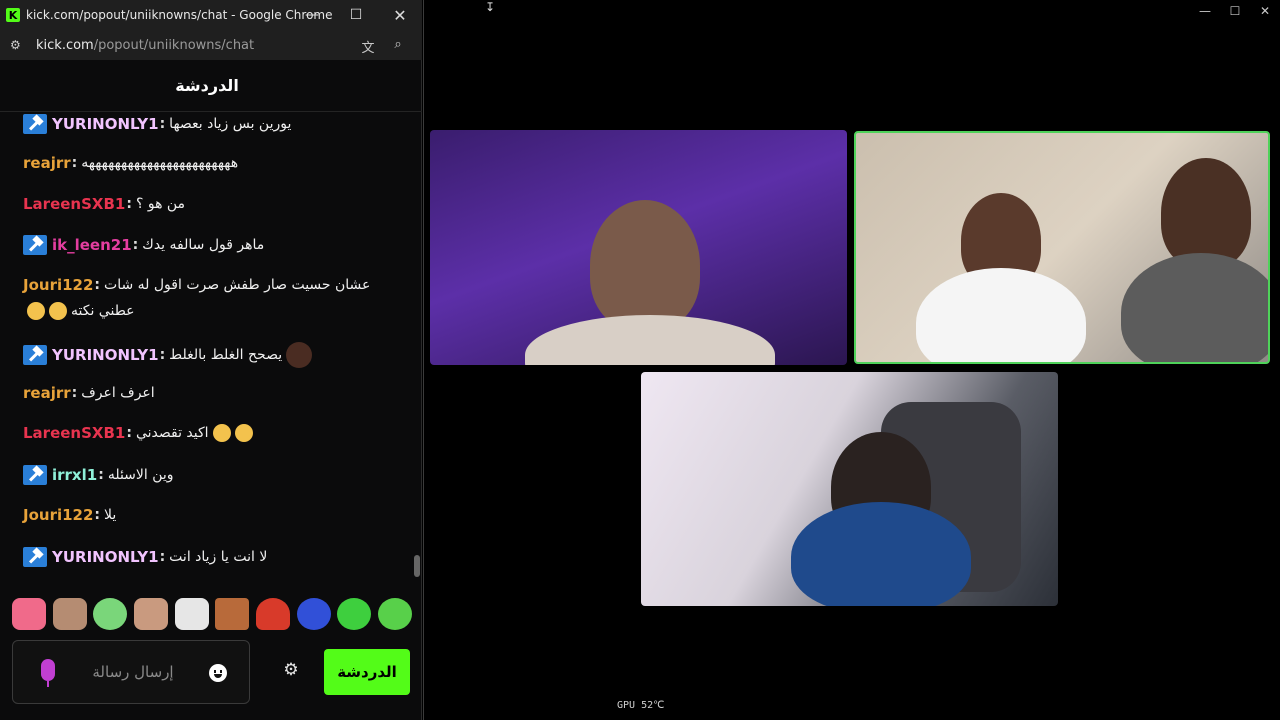 Image resolution: width=1280 pixels, height=720 pixels. I want to click on username: irrxl1, so click(74, 475).